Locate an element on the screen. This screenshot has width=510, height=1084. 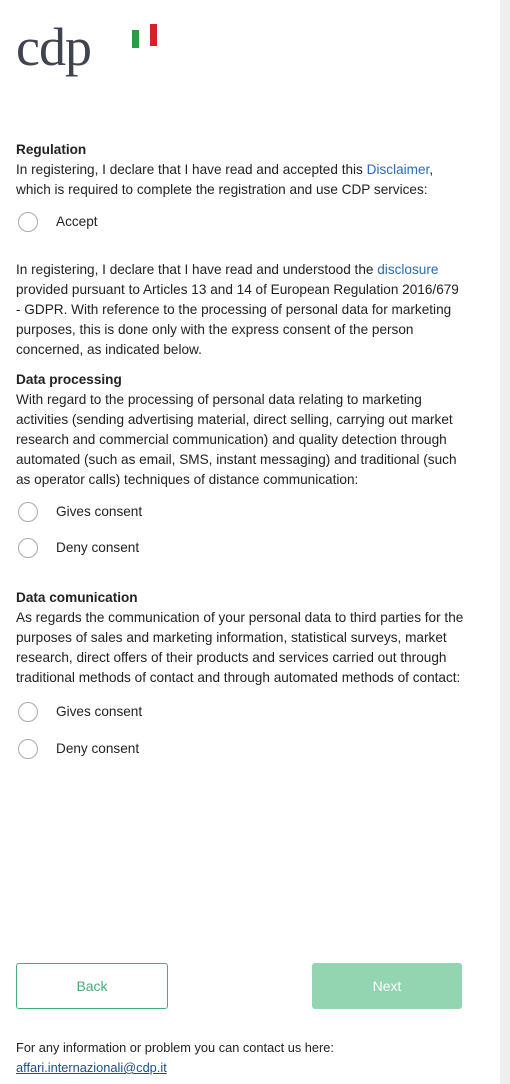
disclaimer-link: Disclaimer is located at coordinates (398, 169).